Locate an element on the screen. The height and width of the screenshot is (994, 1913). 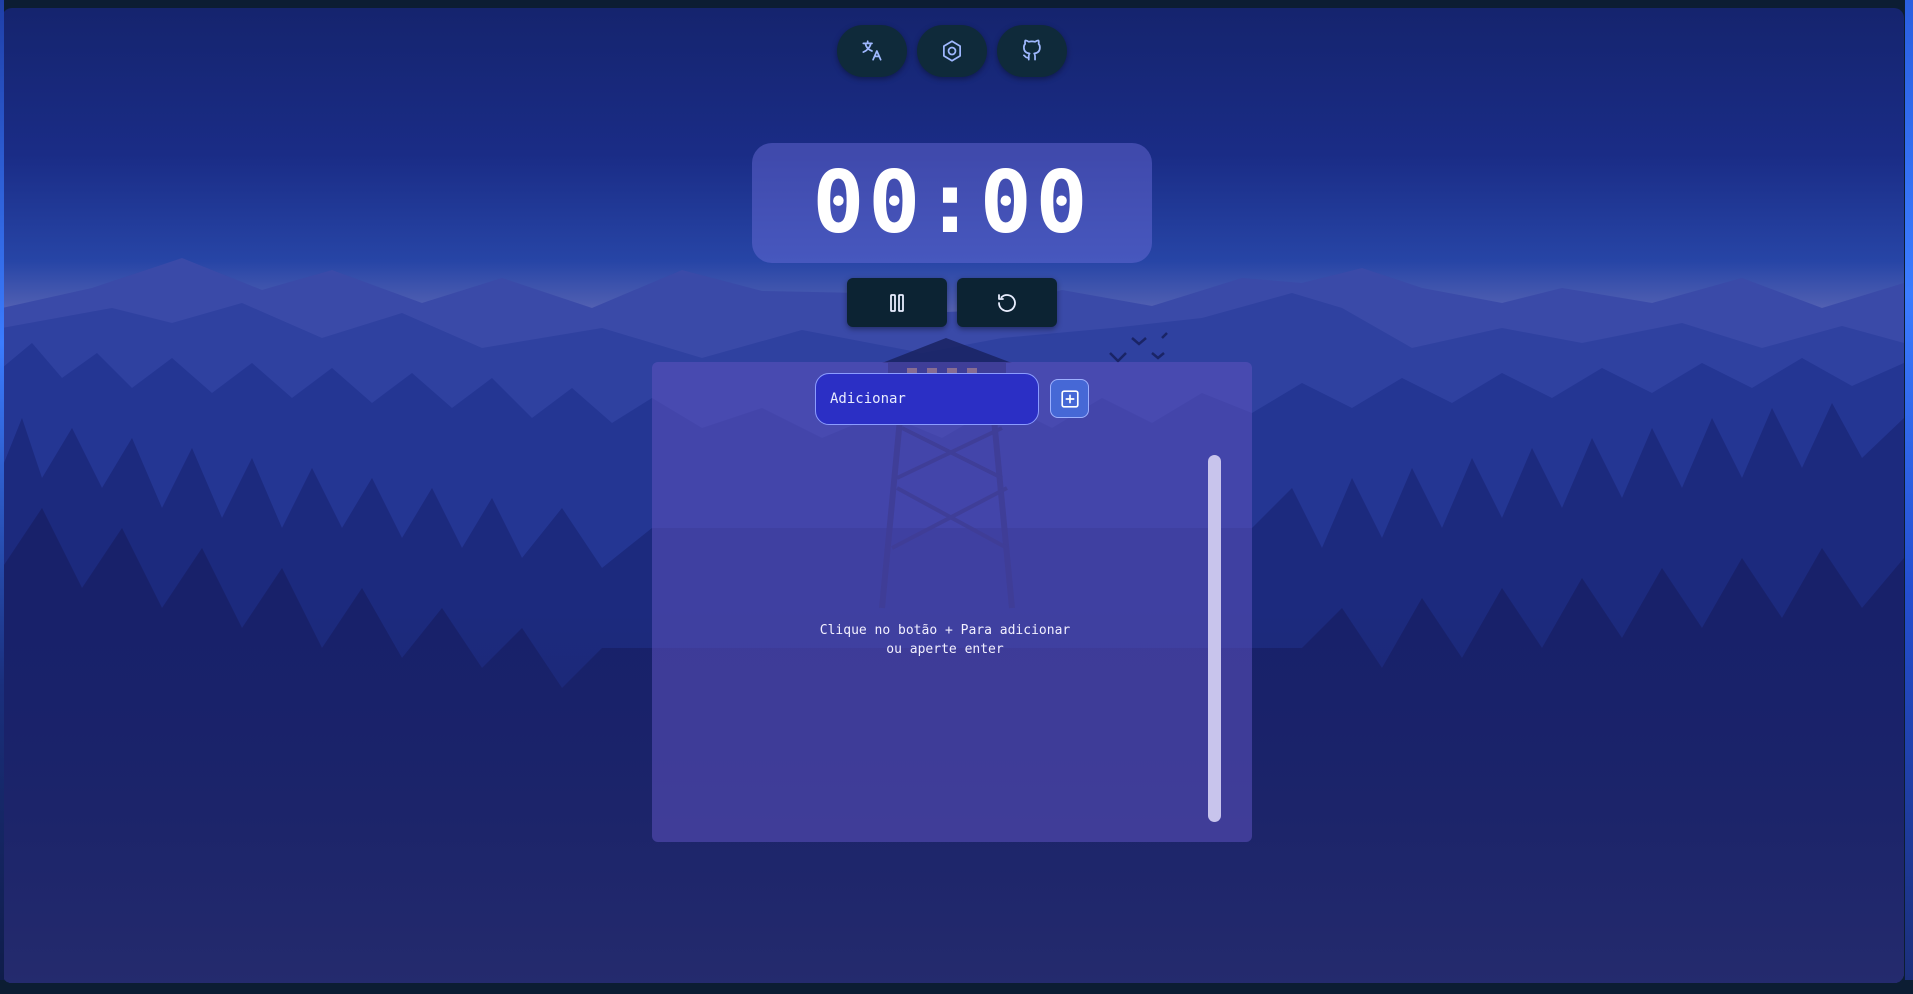
settings-button is located at coordinates (952, 51).